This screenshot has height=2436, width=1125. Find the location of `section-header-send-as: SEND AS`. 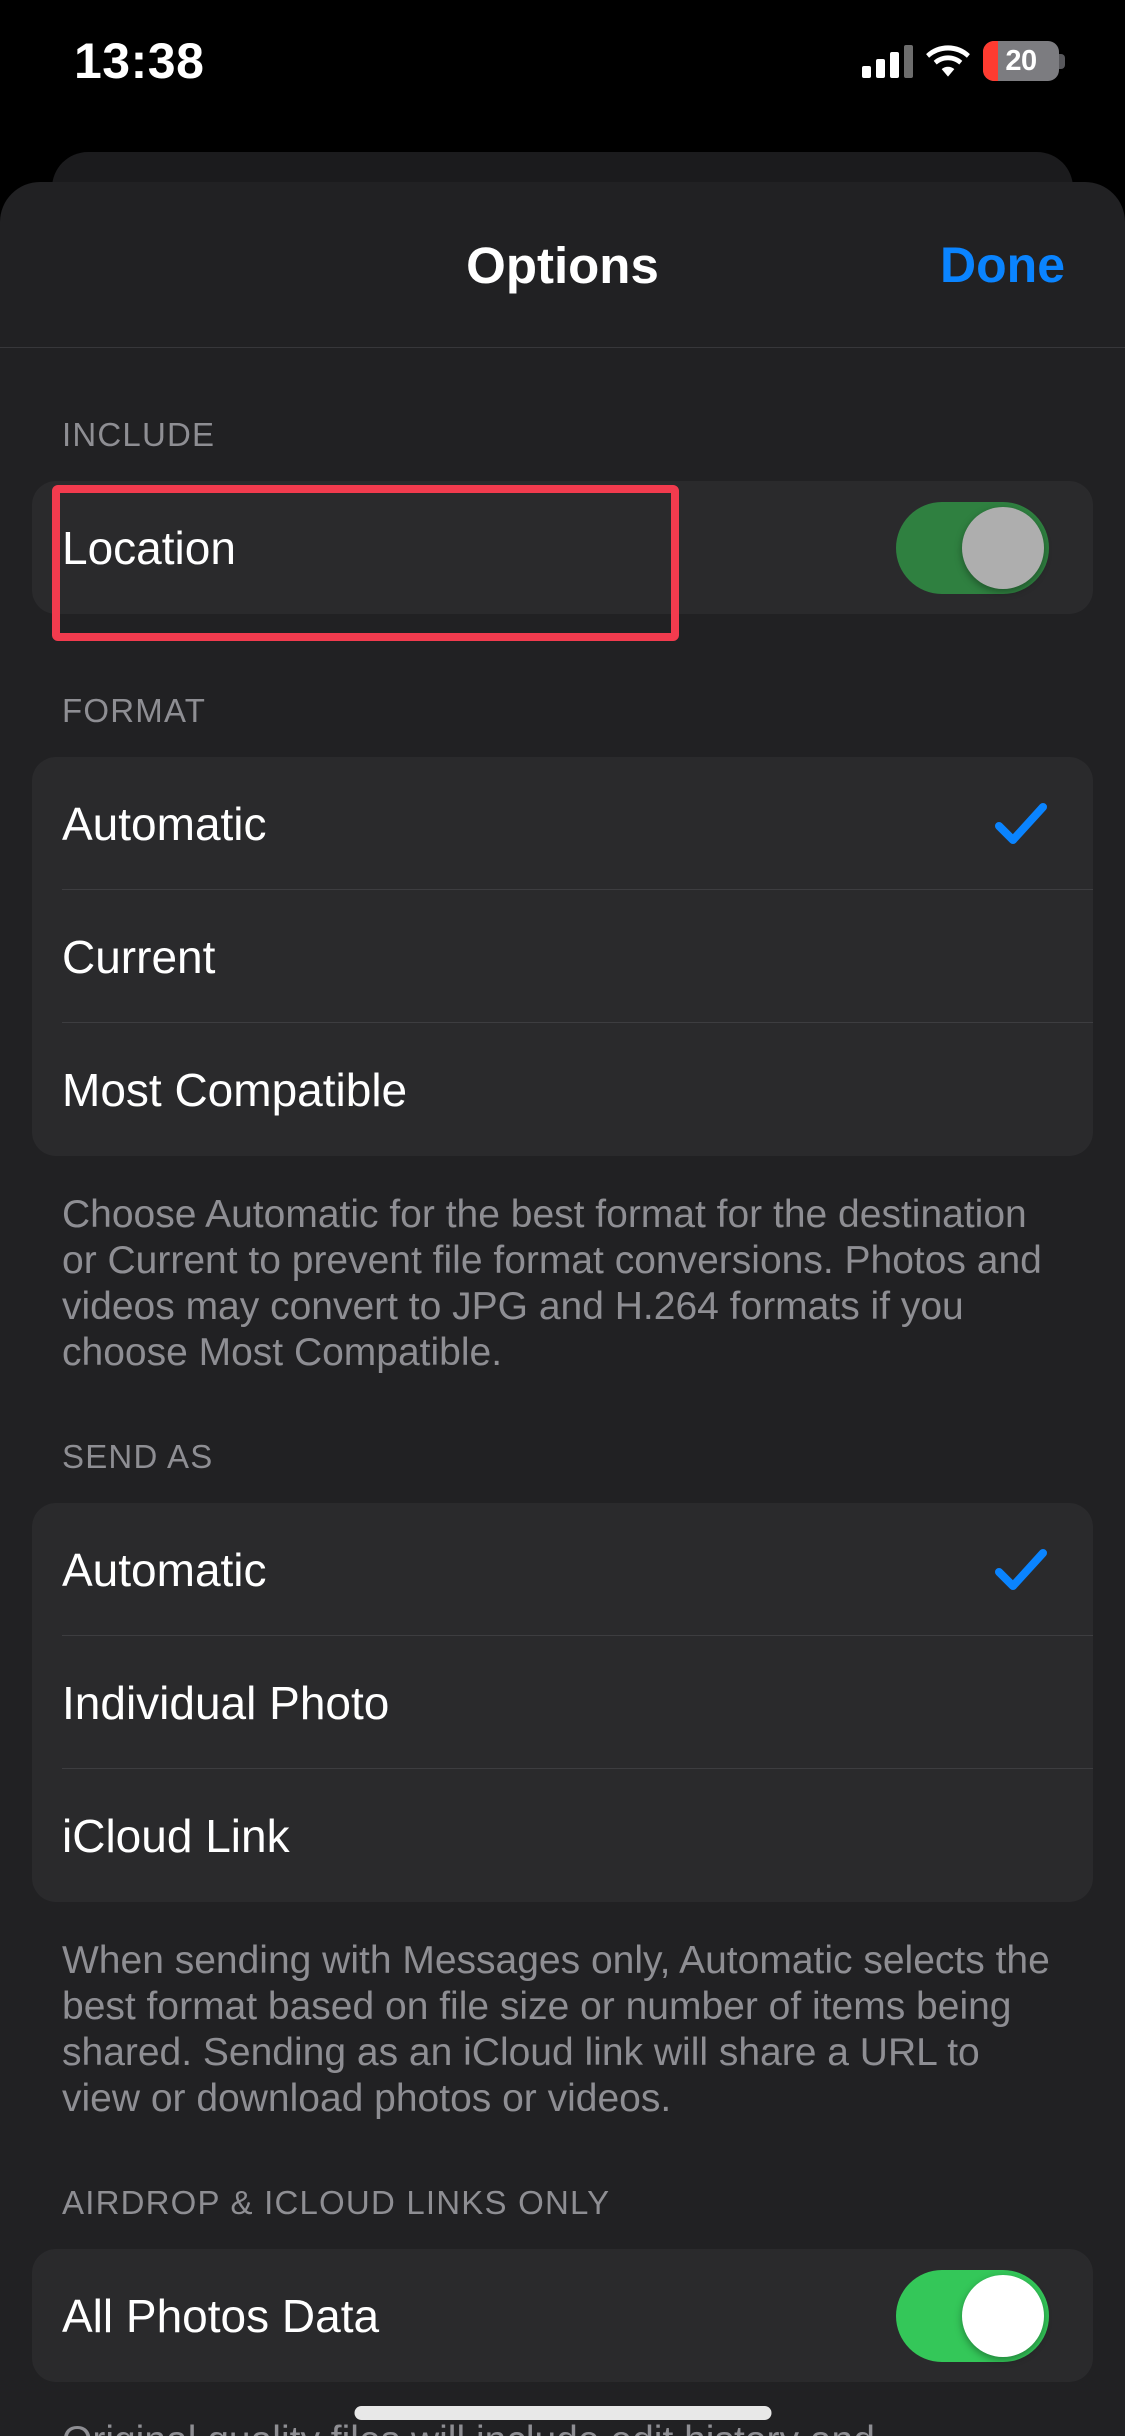

section-header-send-as: SEND AS is located at coordinates (138, 1457).